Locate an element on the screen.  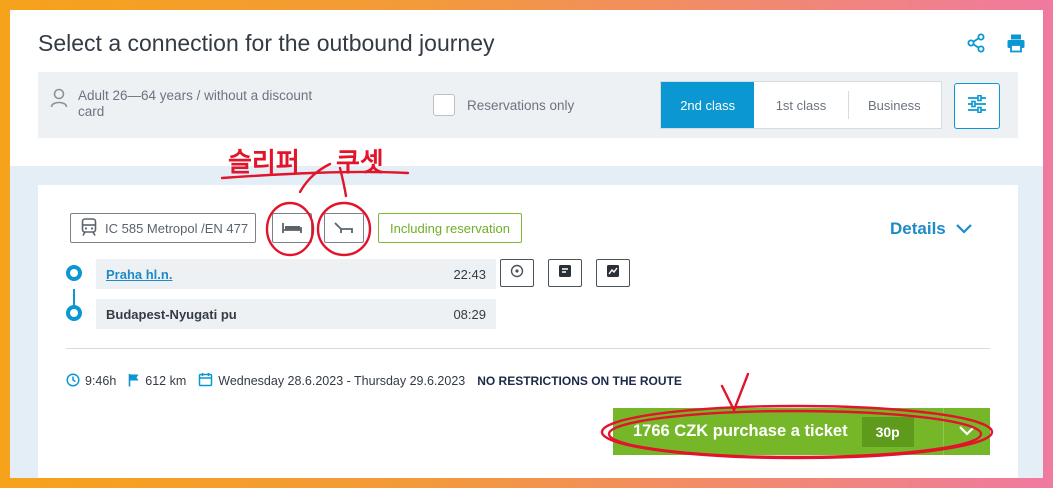
dates-value: Wednesday 28.6.2023 - Thursday 29.6.2023 is located at coordinates (342, 381).